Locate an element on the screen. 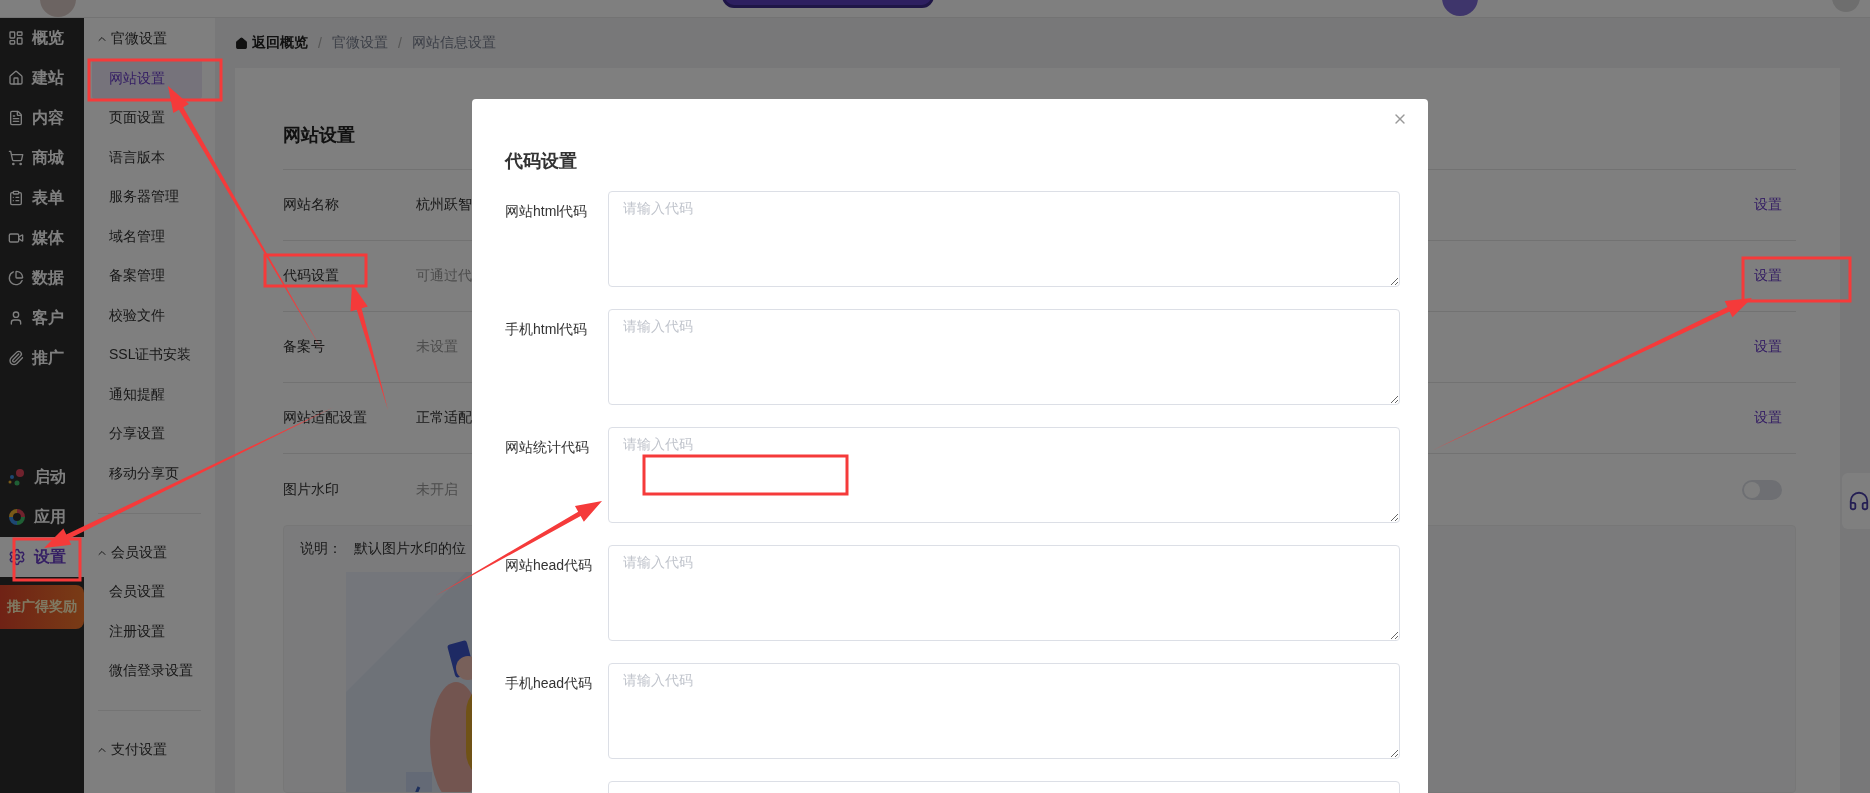 The width and height of the screenshot is (1870, 793). sub-nav-item: 服务器管理 is located at coordinates (147, 197).